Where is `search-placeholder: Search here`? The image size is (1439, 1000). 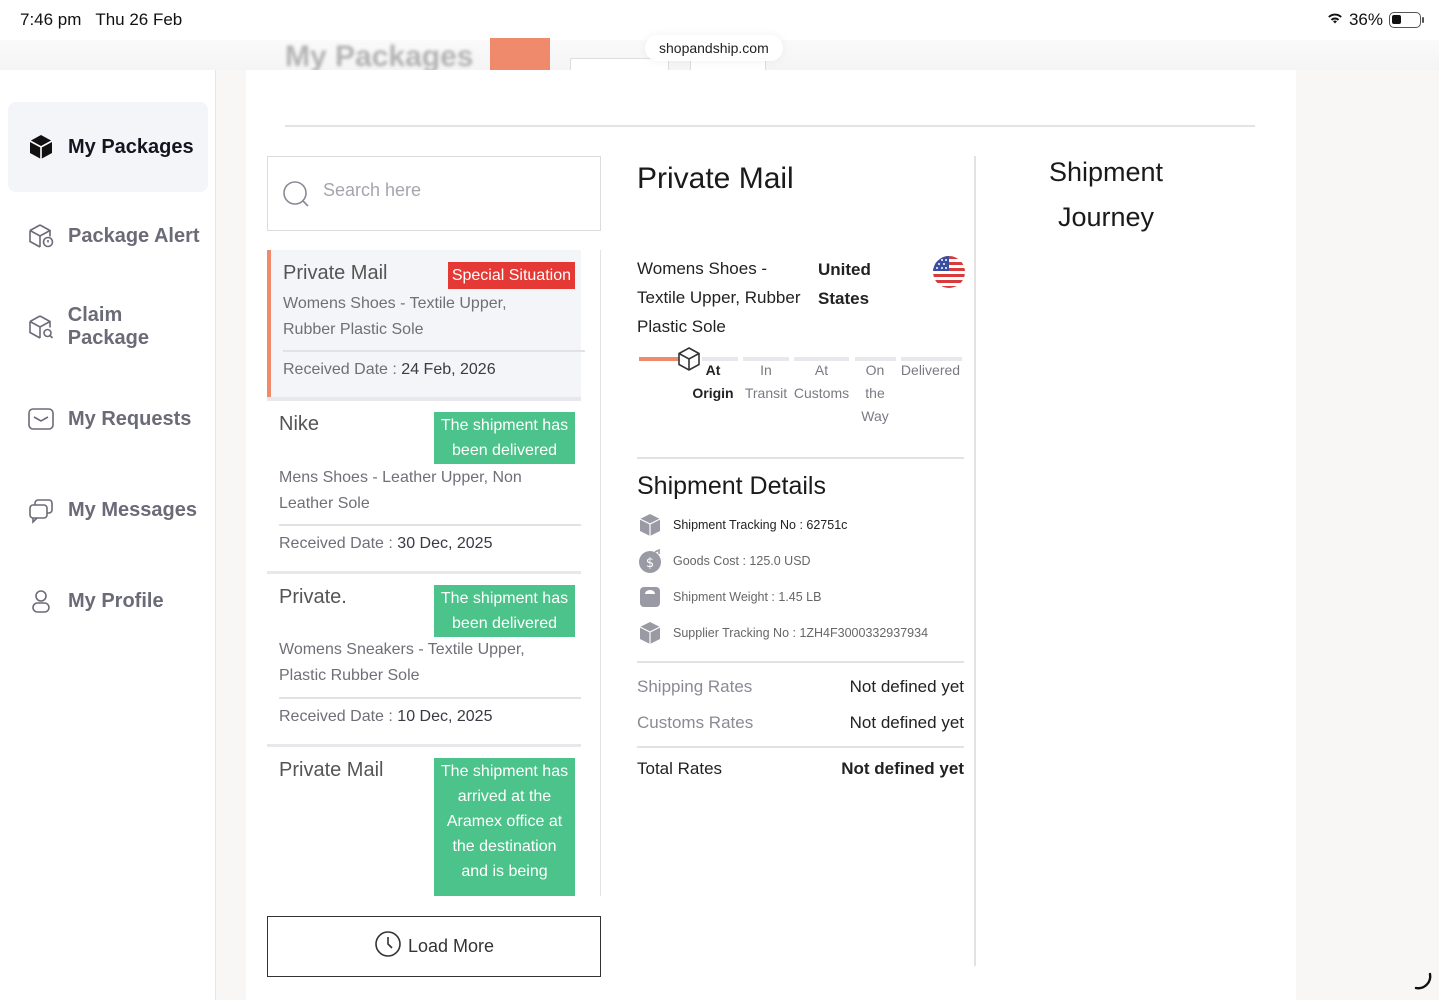
search-placeholder: Search here is located at coordinates (372, 190).